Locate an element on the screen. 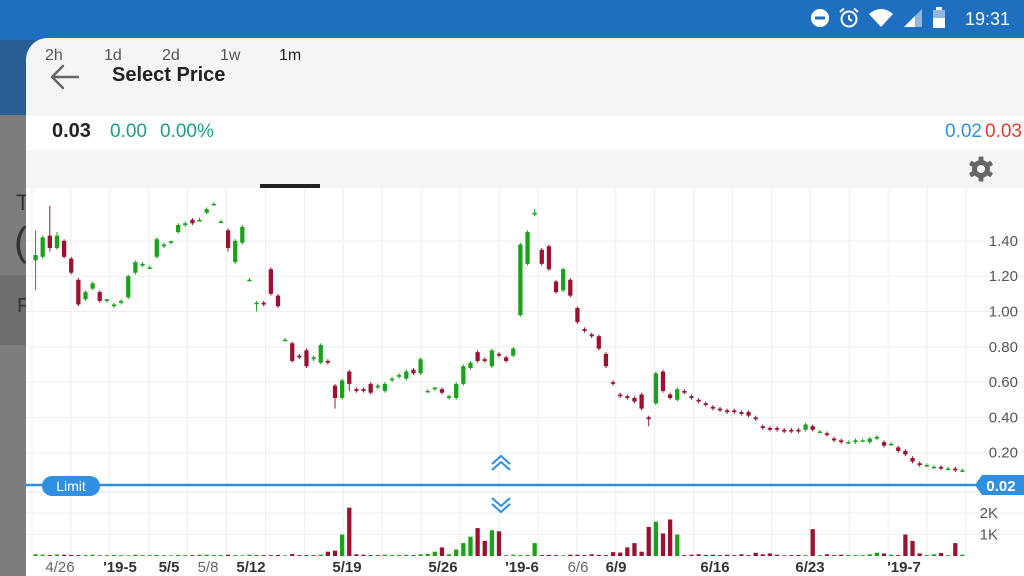 Image resolution: width=1024 pixels, height=576 pixels. price-tick-label: 1.20 is located at coordinates (1003, 276).